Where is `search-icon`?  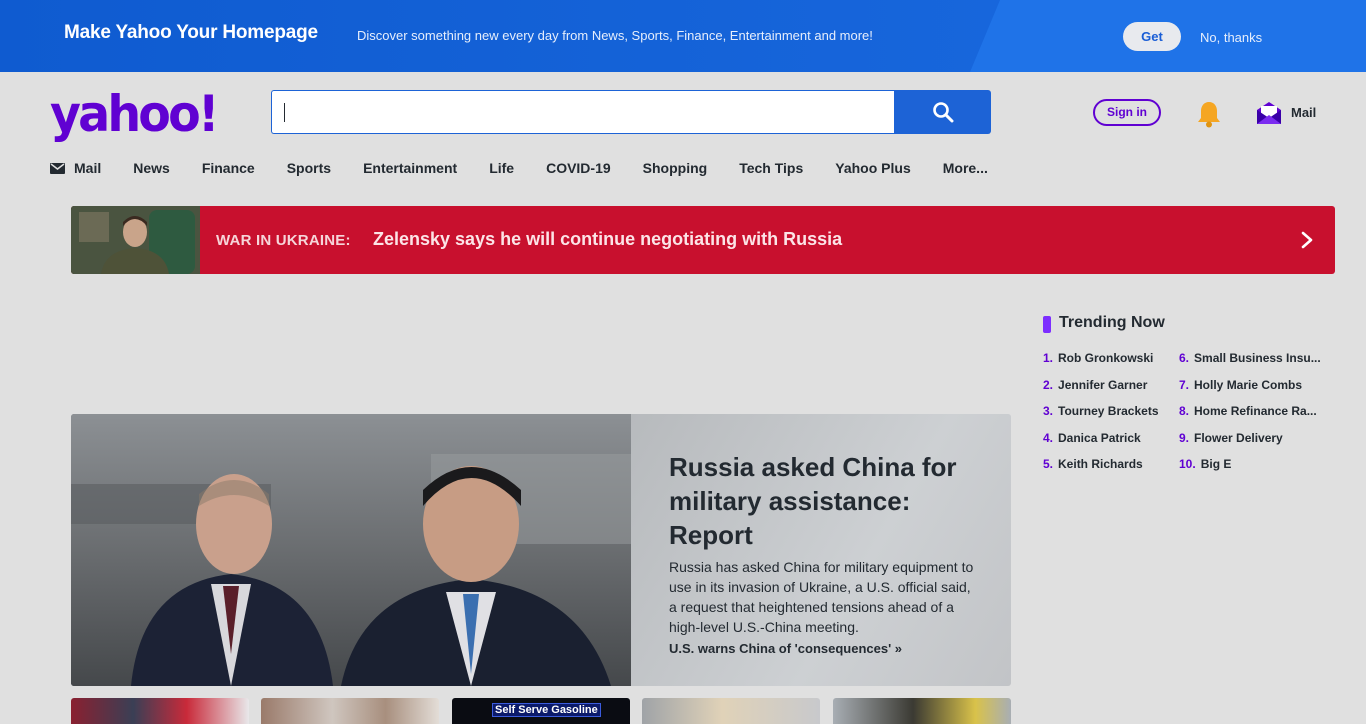 search-icon is located at coordinates (942, 112).